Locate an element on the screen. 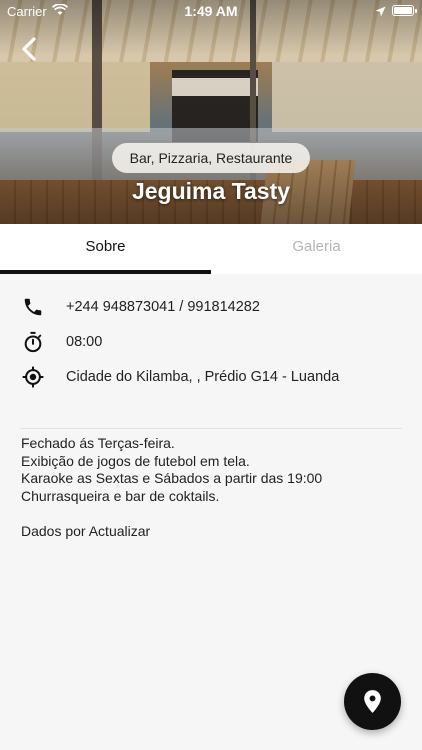 This screenshot has width=422, height=750. active-tab-indicator is located at coordinates (105, 272).